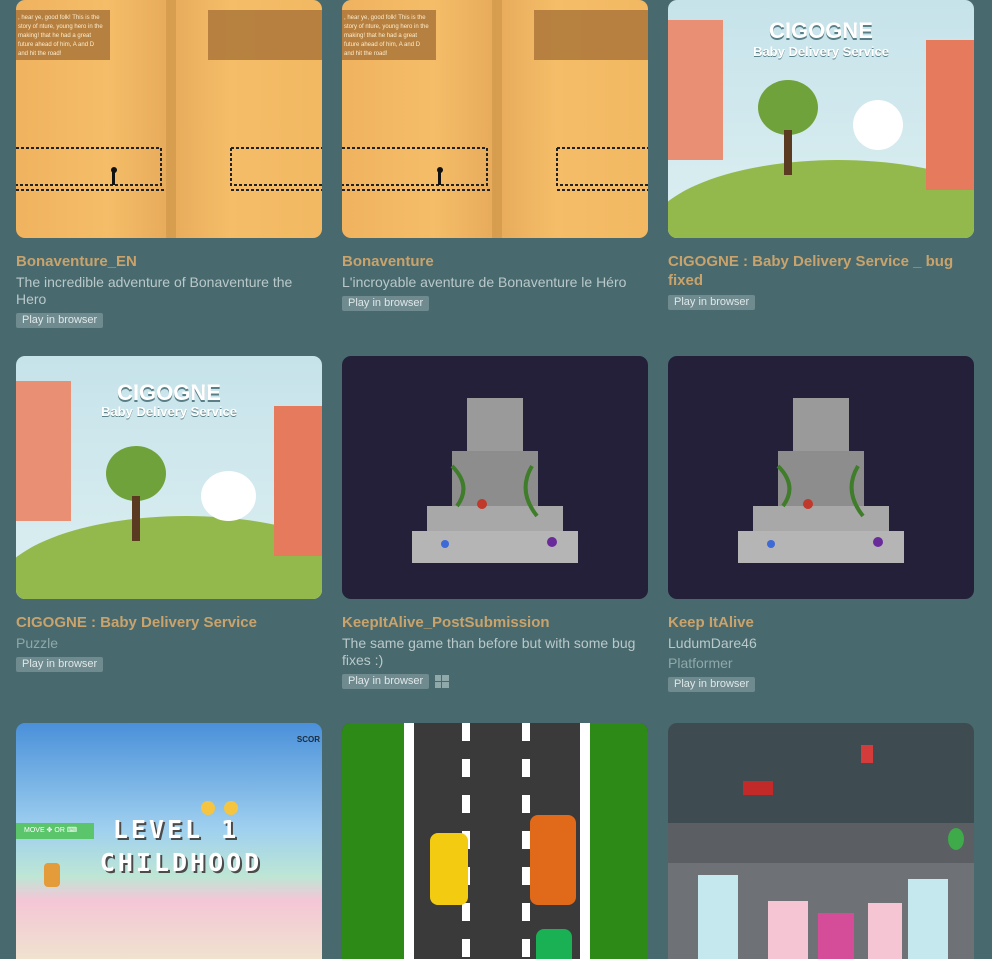 The height and width of the screenshot is (959, 992). What do you see at coordinates (554, 944) in the screenshot?
I see `green-car` at bounding box center [554, 944].